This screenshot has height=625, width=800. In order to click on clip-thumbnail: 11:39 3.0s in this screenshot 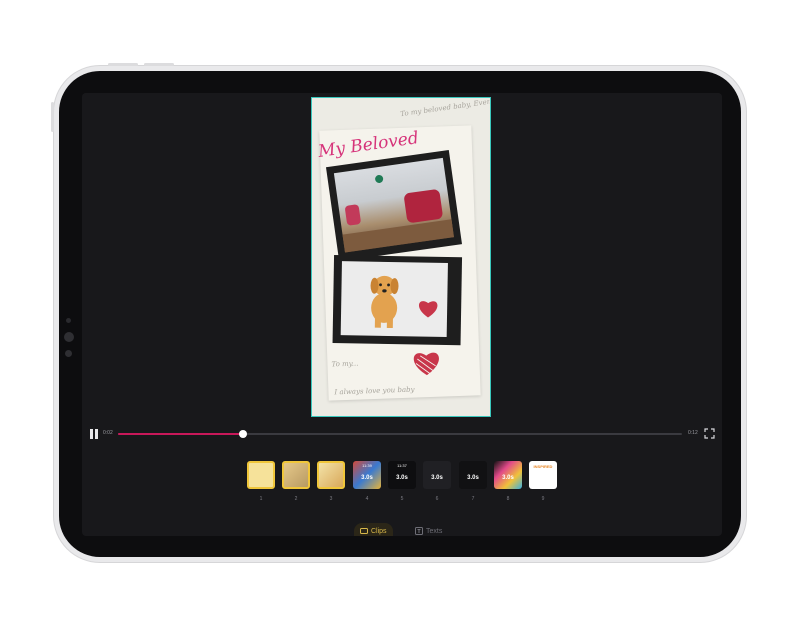, I will do `click(367, 475)`.